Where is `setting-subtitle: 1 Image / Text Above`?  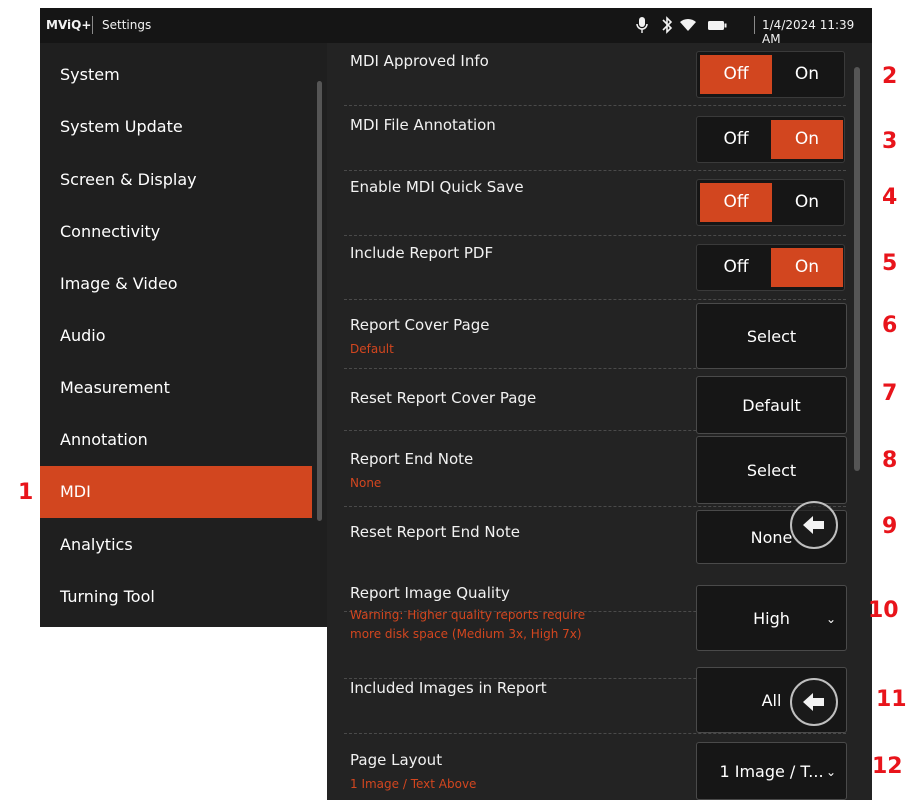 setting-subtitle: 1 Image / Text Above is located at coordinates (413, 784).